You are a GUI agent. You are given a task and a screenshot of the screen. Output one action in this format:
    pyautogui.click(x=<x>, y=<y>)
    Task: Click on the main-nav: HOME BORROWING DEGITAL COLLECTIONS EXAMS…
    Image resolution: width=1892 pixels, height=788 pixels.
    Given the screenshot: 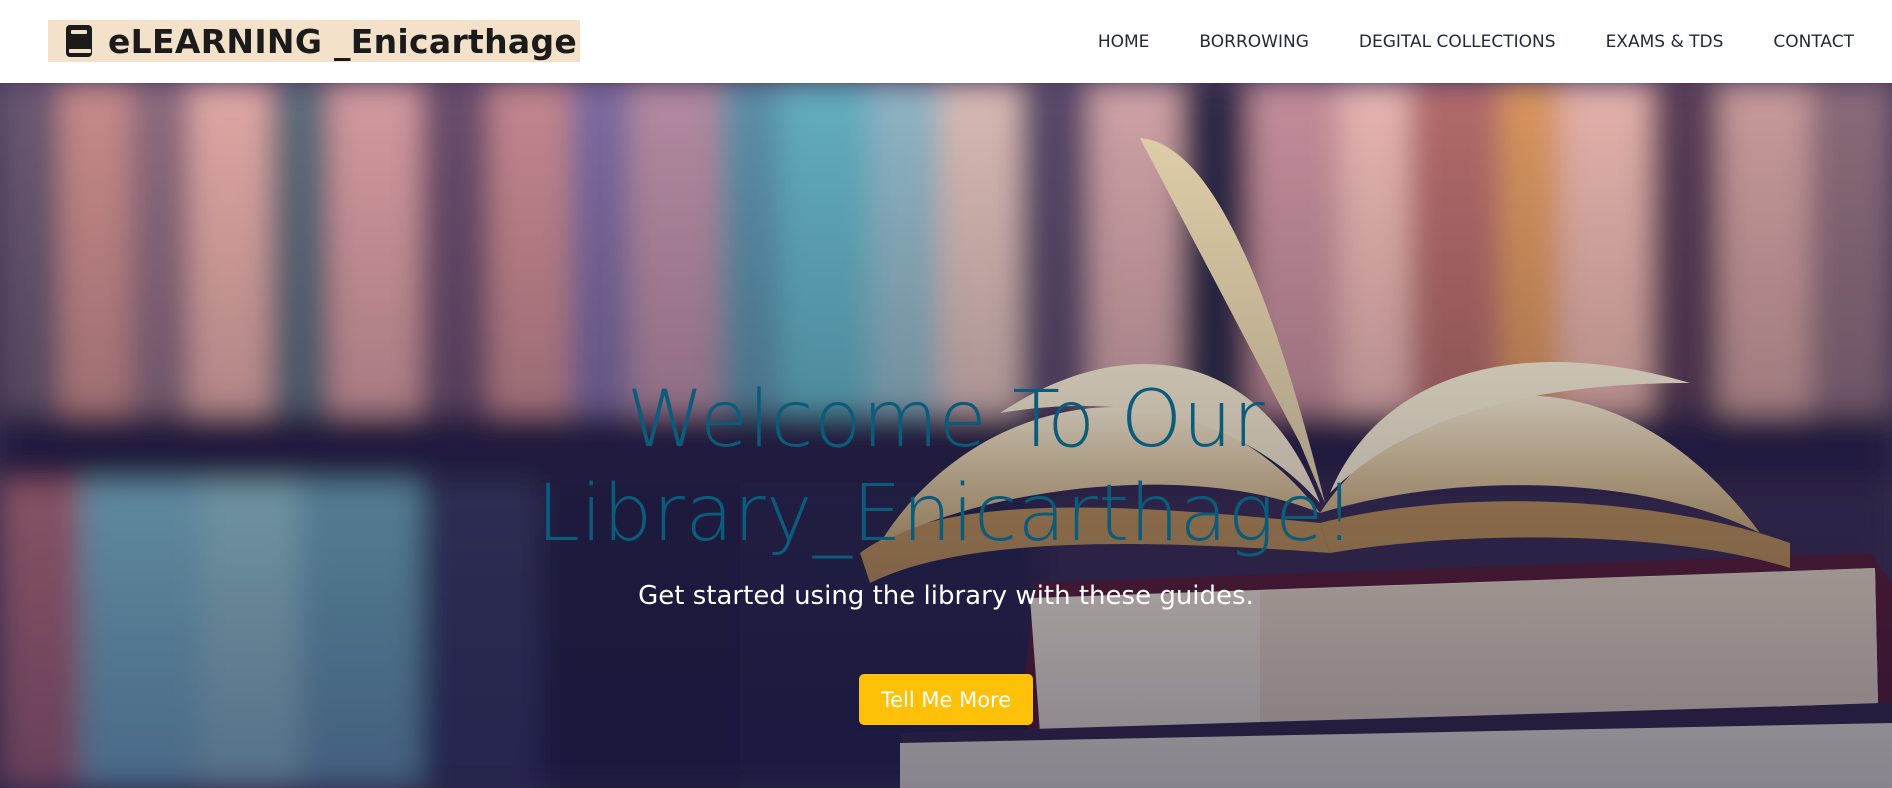 What is the action you would take?
    pyautogui.click(x=1476, y=41)
    